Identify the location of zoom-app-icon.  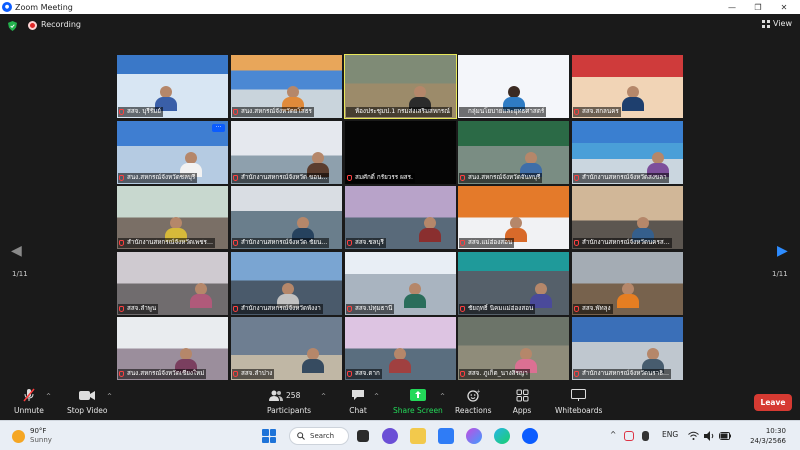
(530, 436).